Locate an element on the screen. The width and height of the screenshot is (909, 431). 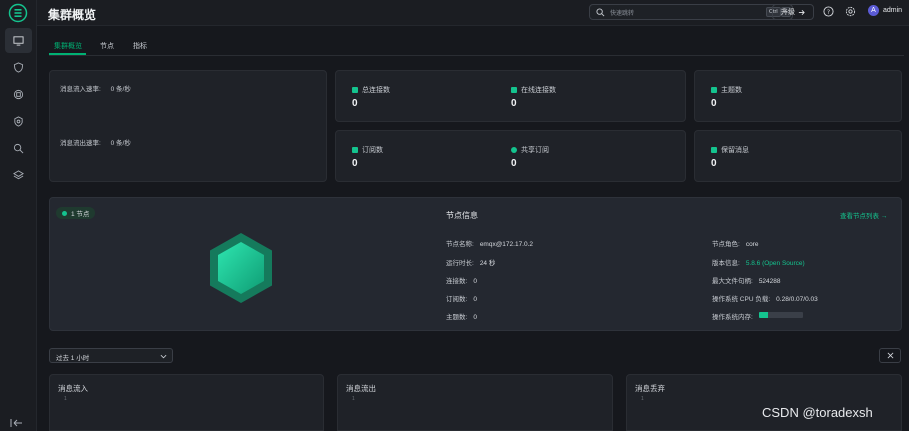
stat-shared-subs: 共享订阅 is located at coordinates (530, 150).